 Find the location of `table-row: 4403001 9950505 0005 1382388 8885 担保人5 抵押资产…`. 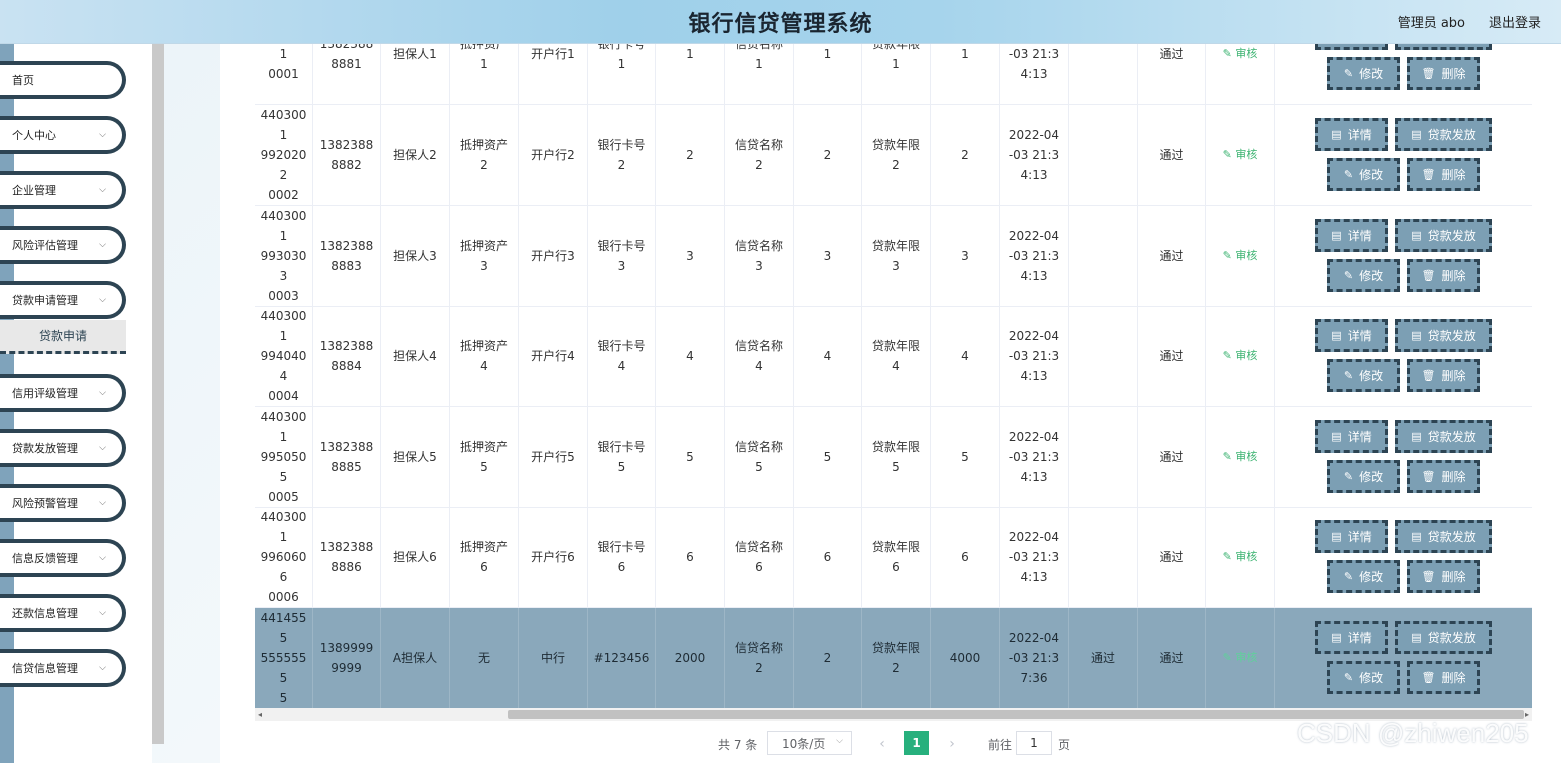

table-row: 4403001 9950505 0005 1382388 8885 担保人5 抵押资产… is located at coordinates (893, 457).